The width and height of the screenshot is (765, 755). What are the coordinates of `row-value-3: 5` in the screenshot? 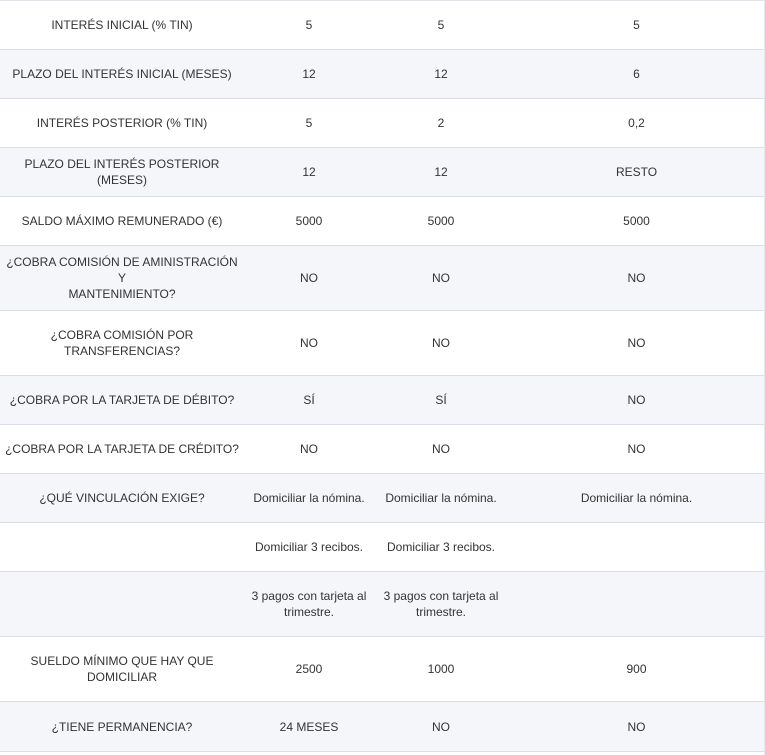 It's located at (636, 25).